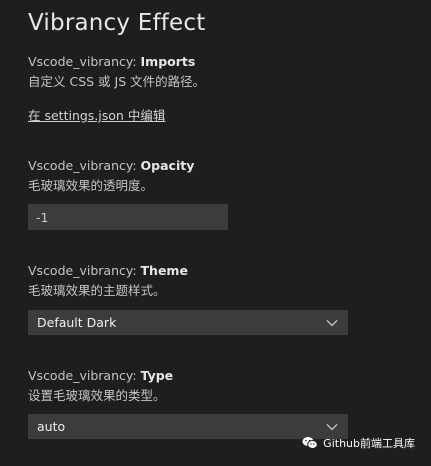 Image resolution: width=431 pixels, height=466 pixels. Describe the element at coordinates (218, 280) in the screenshot. I see `setting-theme: Vscode_vibrancy: Theme 毛玻璃效果的主题样式。` at that location.